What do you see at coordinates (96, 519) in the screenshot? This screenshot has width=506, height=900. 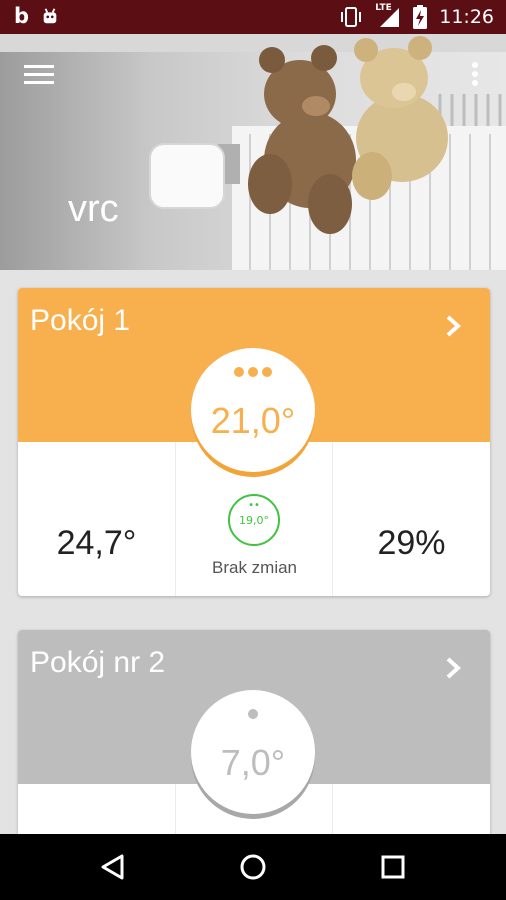 I see `current-temp-cell: 24,7°` at bounding box center [96, 519].